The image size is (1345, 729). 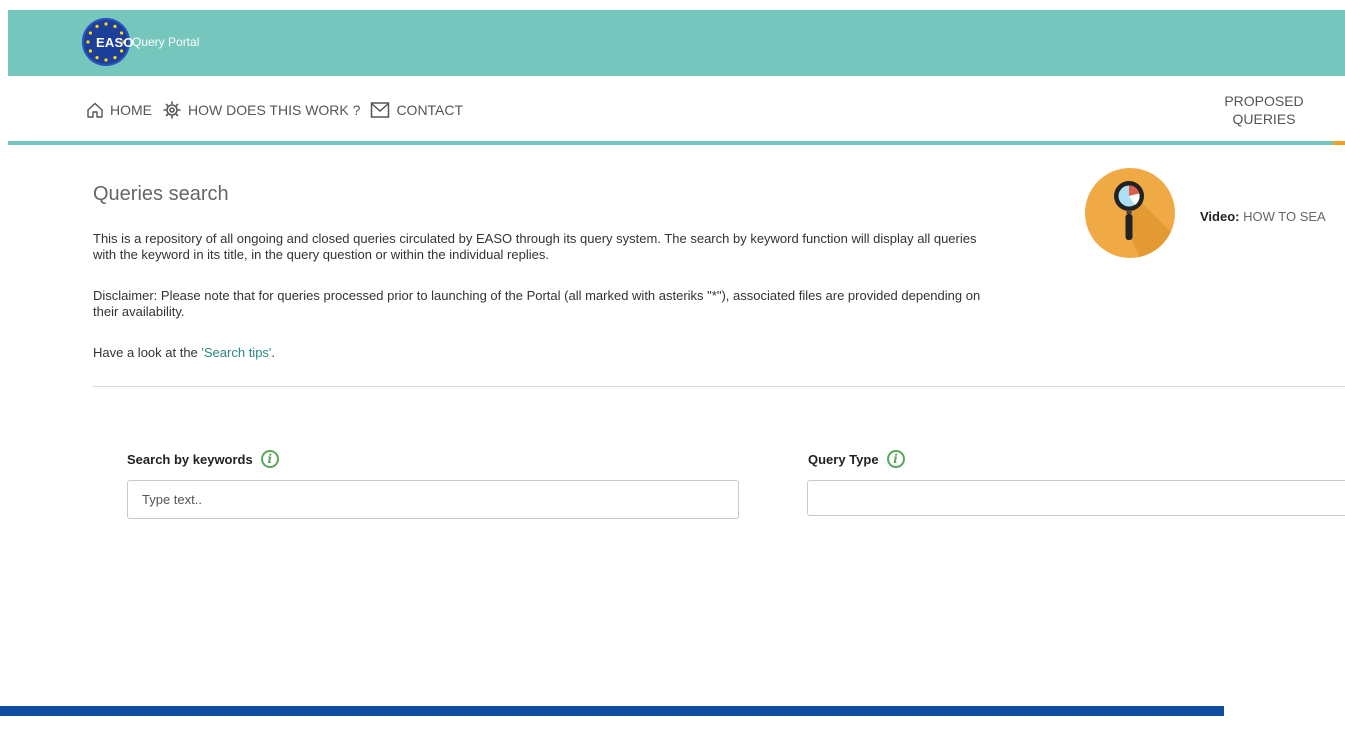 What do you see at coordinates (273, 352) in the screenshot?
I see `tips-suffix: .` at bounding box center [273, 352].